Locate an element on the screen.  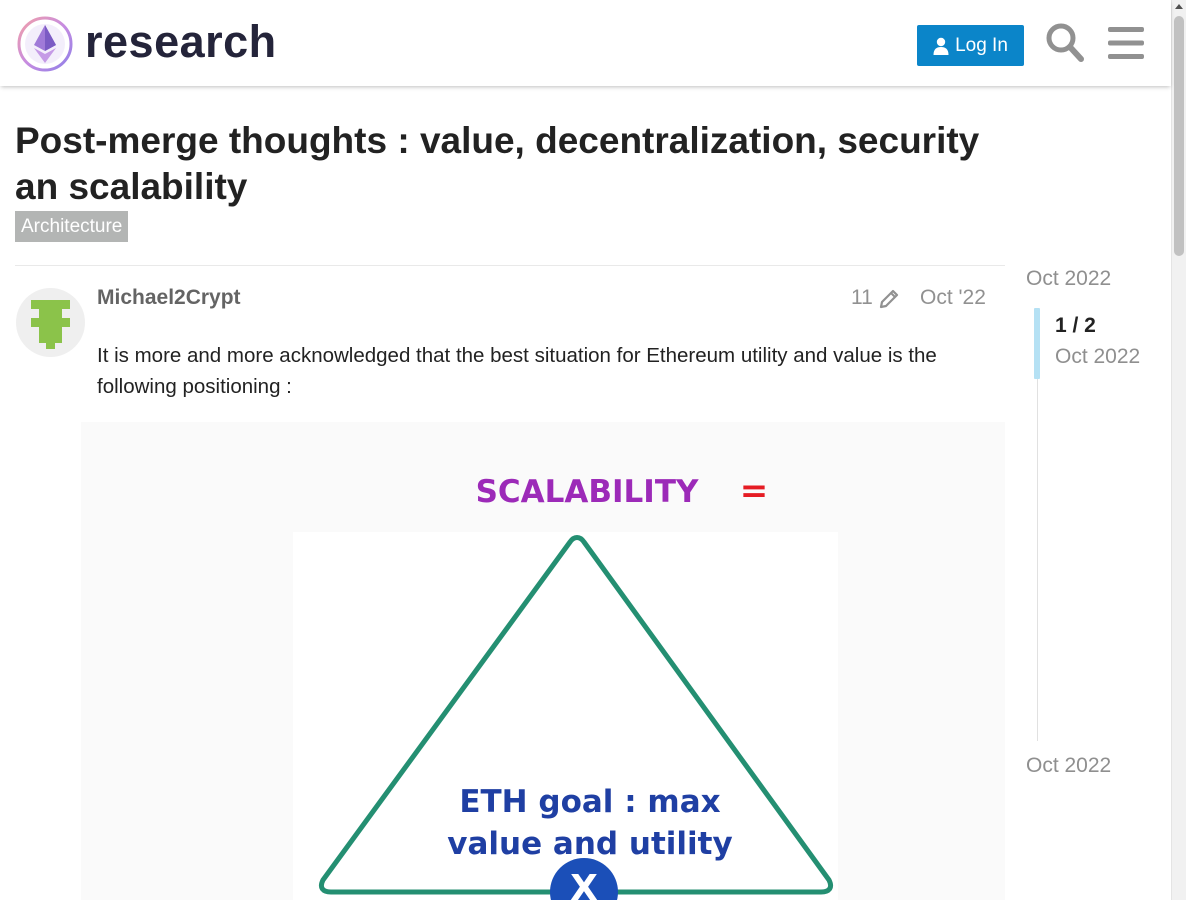
edit-history-button: 11 is located at coordinates (876, 298).